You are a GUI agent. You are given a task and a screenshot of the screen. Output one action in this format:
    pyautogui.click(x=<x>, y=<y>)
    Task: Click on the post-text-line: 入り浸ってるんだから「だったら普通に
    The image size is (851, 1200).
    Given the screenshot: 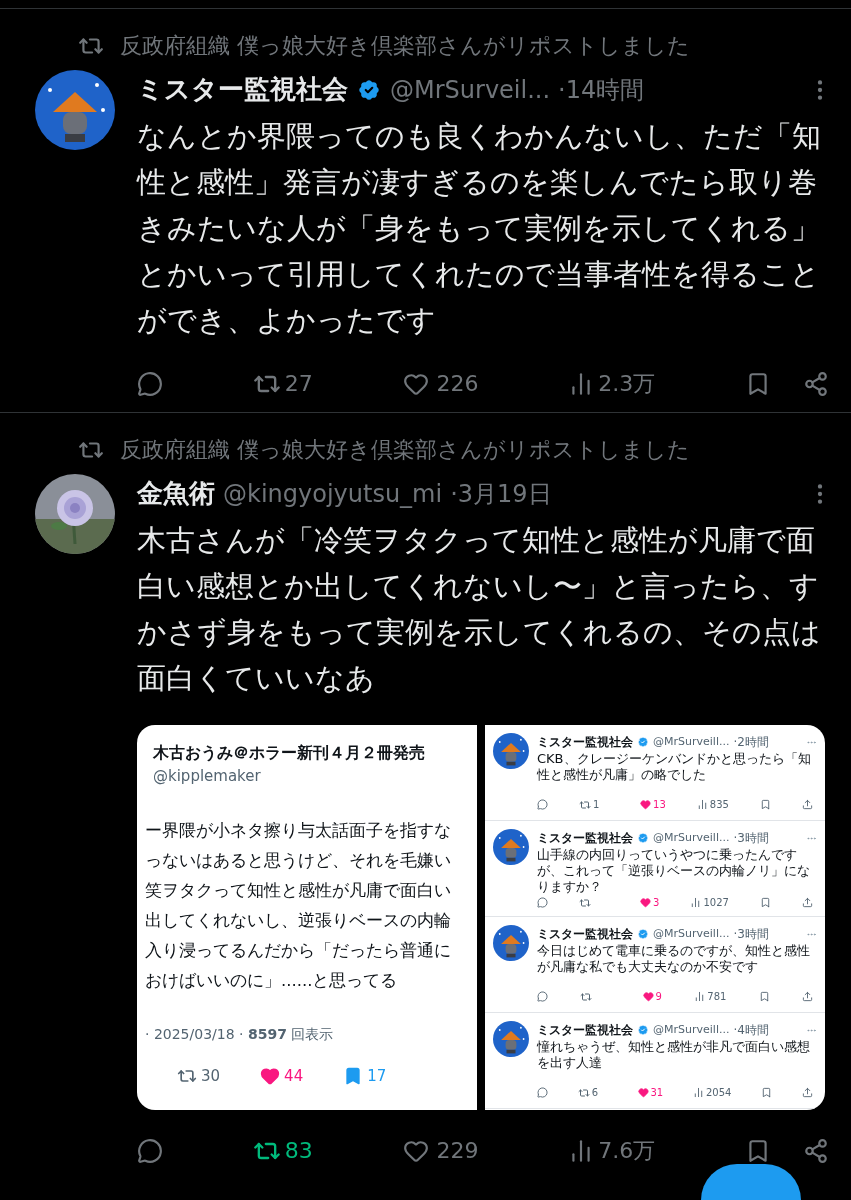 What is the action you would take?
    pyautogui.click(x=298, y=950)
    